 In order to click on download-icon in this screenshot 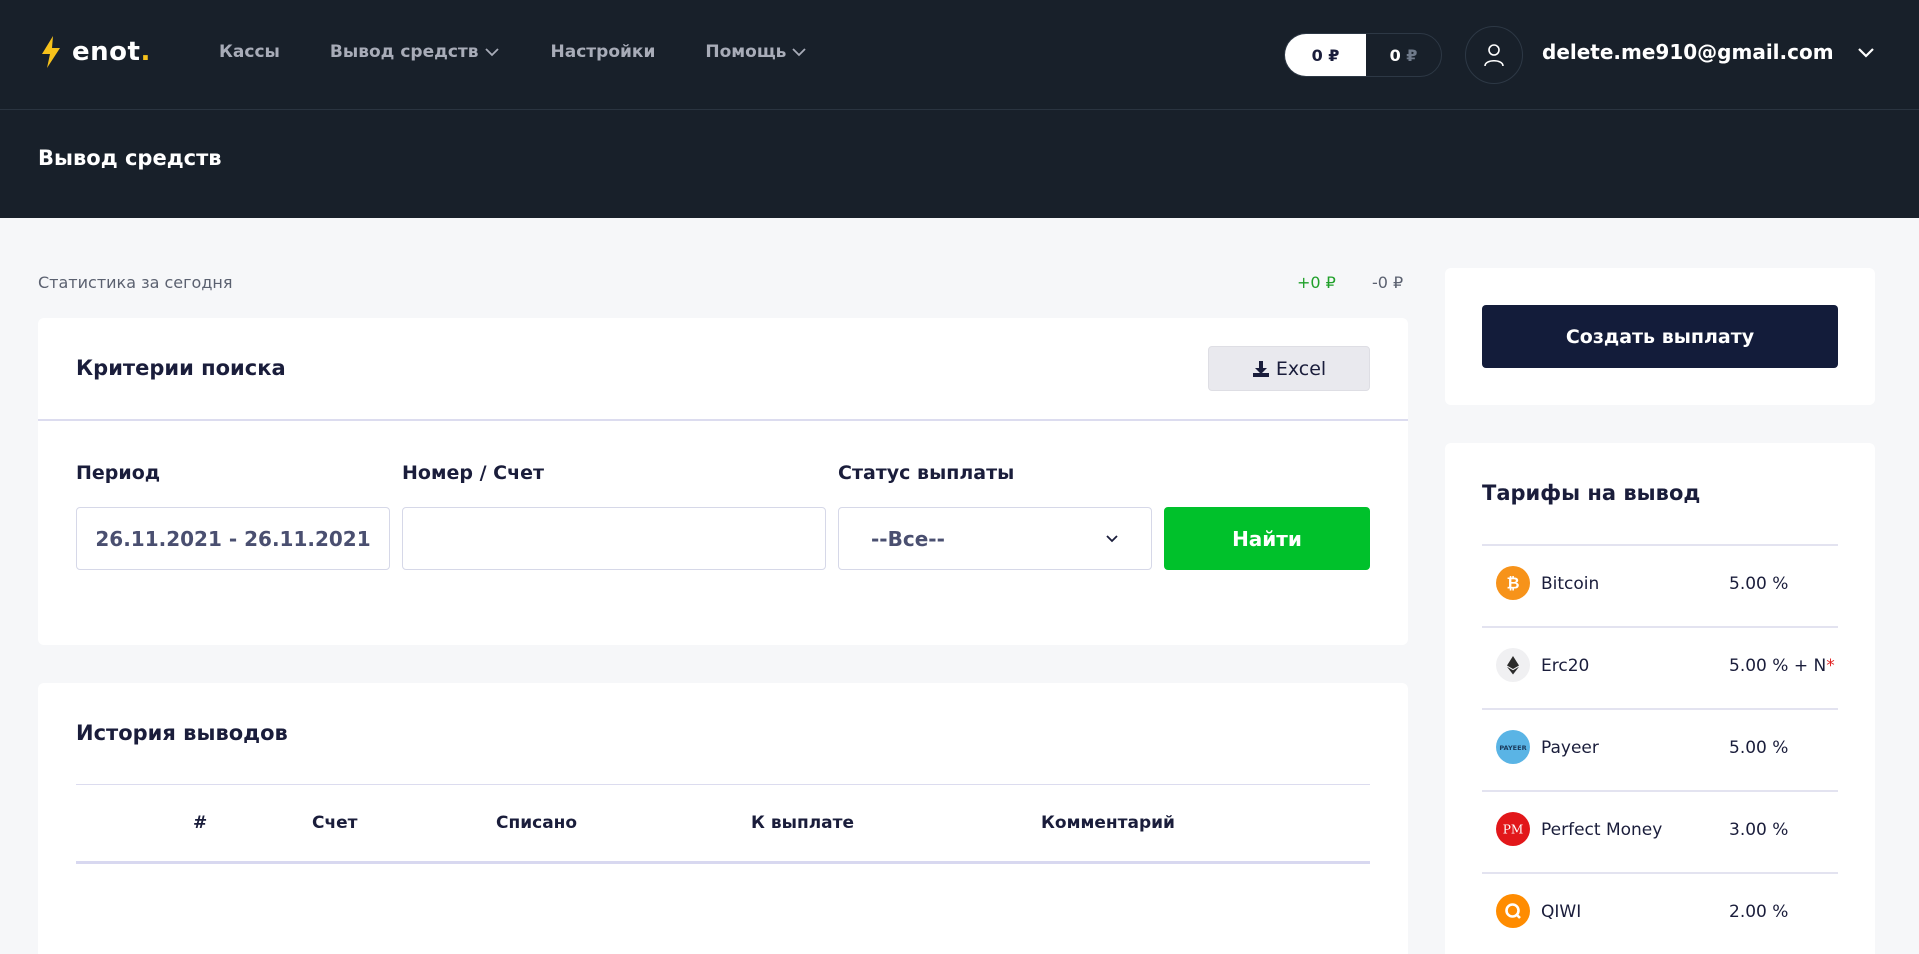, I will do `click(1260, 368)`.